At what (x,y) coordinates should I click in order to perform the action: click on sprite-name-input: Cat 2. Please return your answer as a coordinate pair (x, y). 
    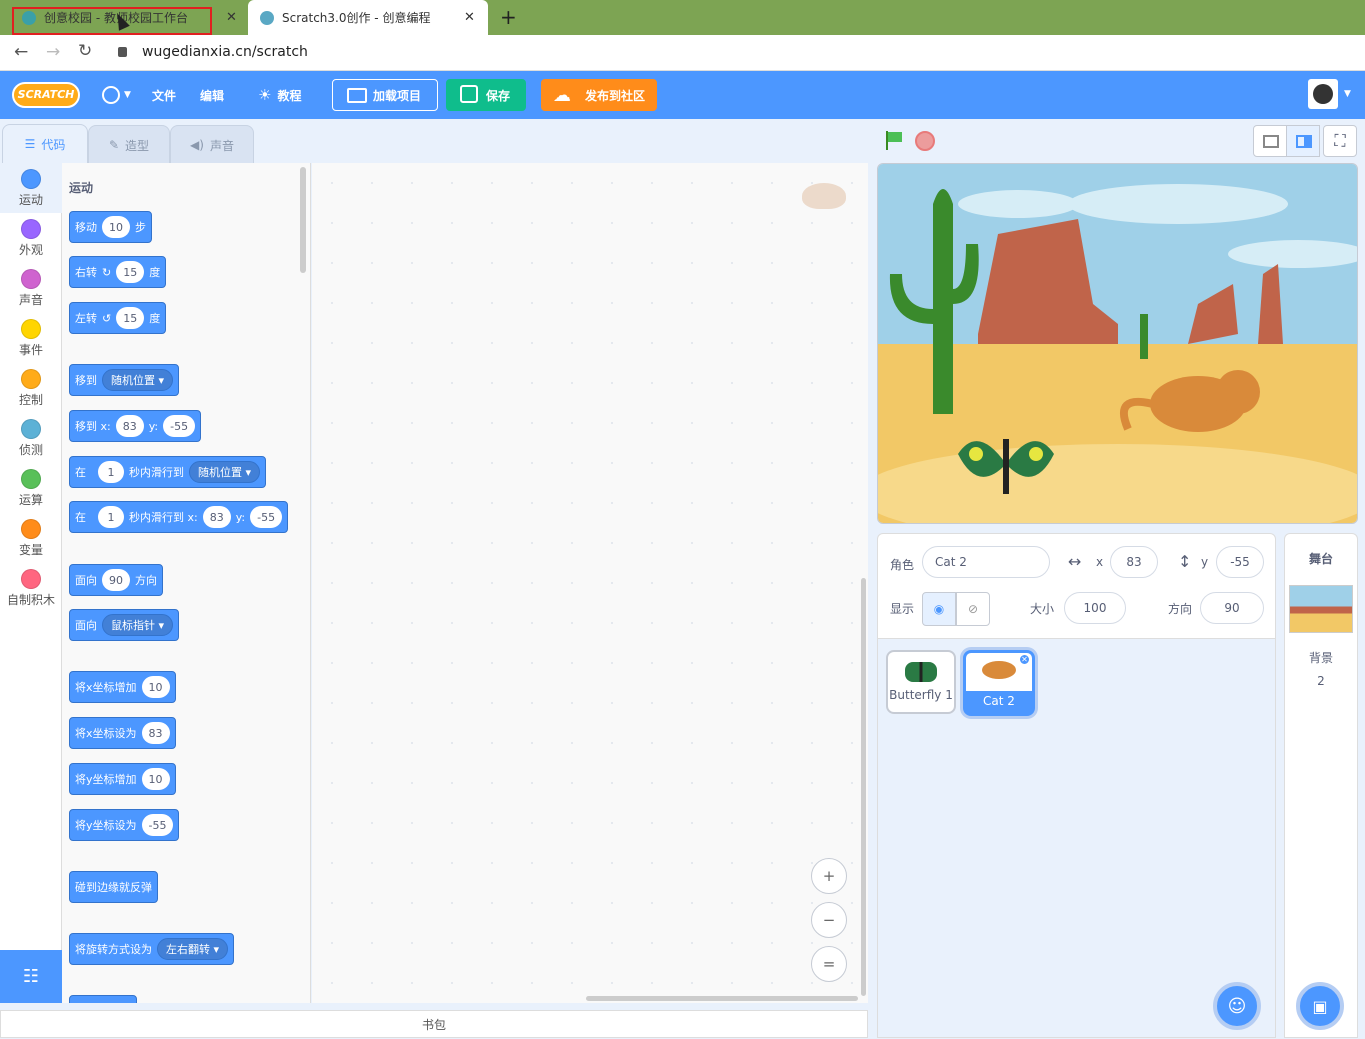
    Looking at the image, I should click on (986, 562).